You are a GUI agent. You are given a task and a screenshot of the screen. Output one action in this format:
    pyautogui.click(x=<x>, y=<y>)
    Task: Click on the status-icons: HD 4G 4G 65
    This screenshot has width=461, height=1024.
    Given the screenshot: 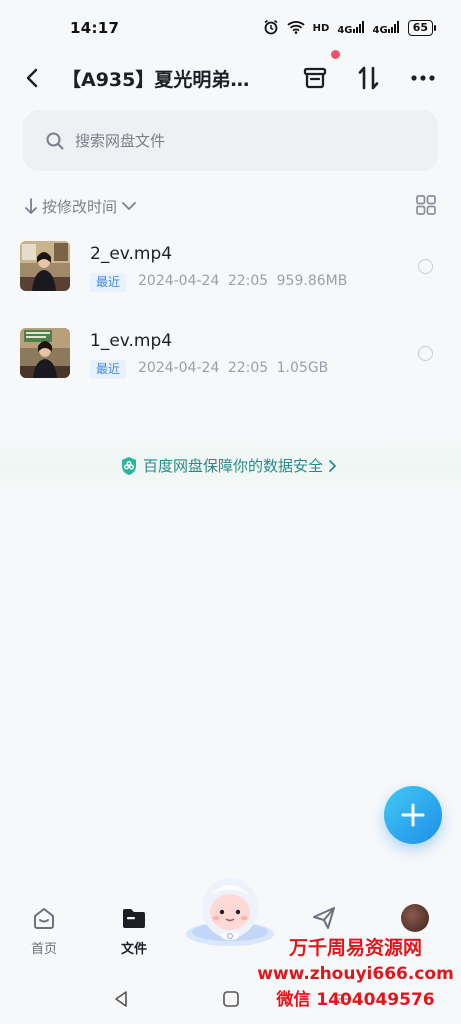 What is the action you would take?
    pyautogui.click(x=350, y=28)
    